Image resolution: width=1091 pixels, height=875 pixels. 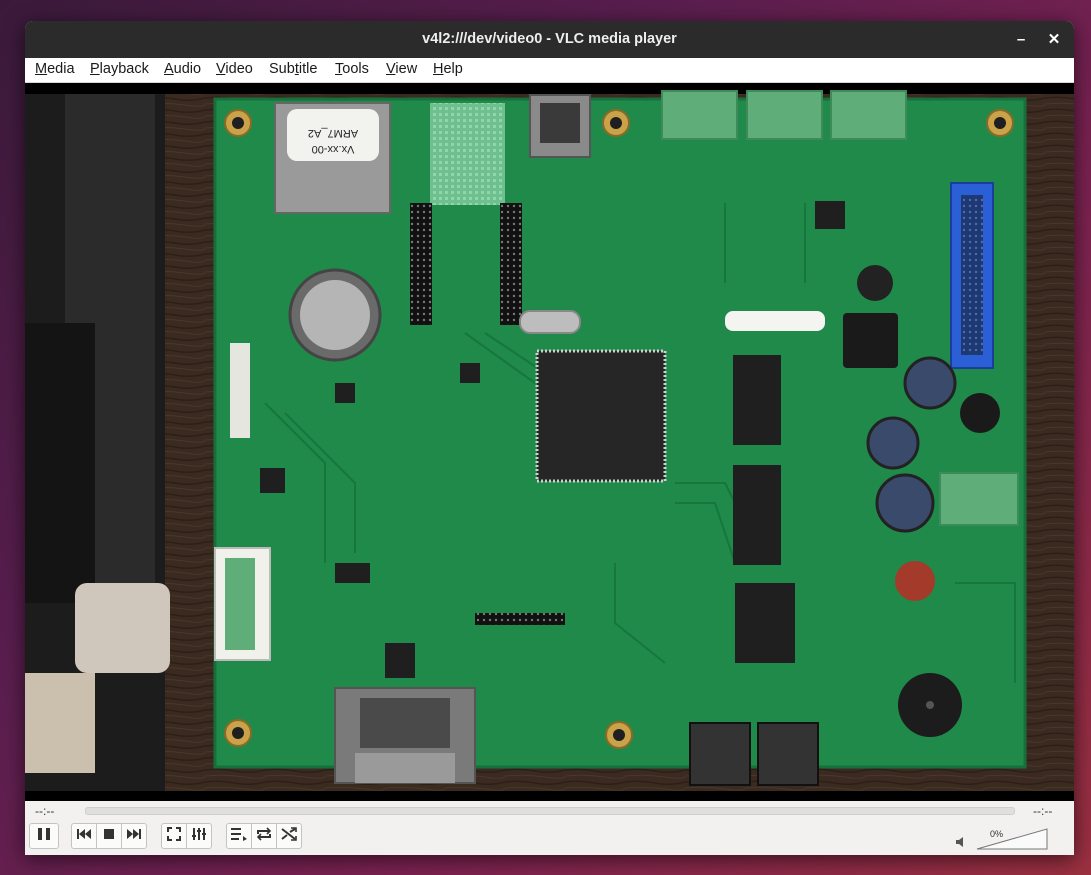 I want to click on pause-button, so click(x=44, y=836).